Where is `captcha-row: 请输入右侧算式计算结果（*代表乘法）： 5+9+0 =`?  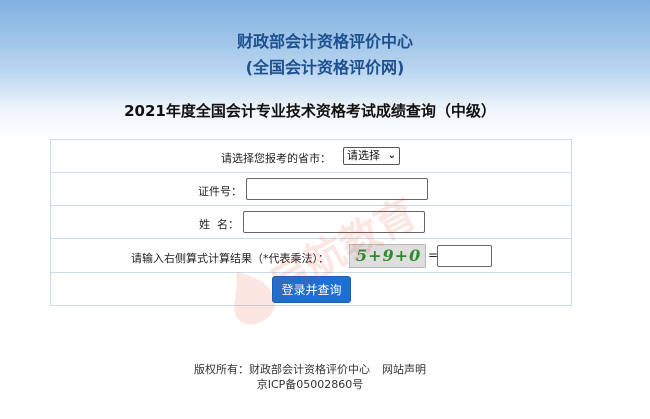
captcha-row: 请输入右侧算式计算结果（*代表乘法）： 5+9+0 = is located at coordinates (311, 256).